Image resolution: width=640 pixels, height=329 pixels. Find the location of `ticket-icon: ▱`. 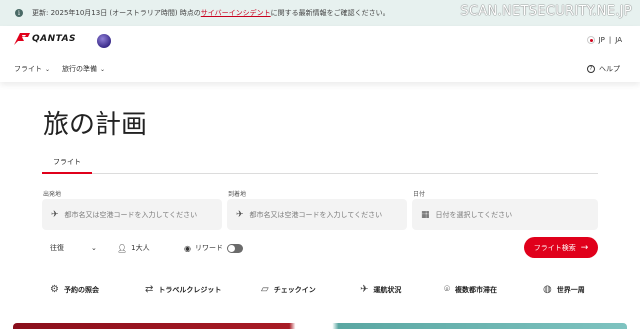

ticket-icon: ▱ is located at coordinates (265, 289).